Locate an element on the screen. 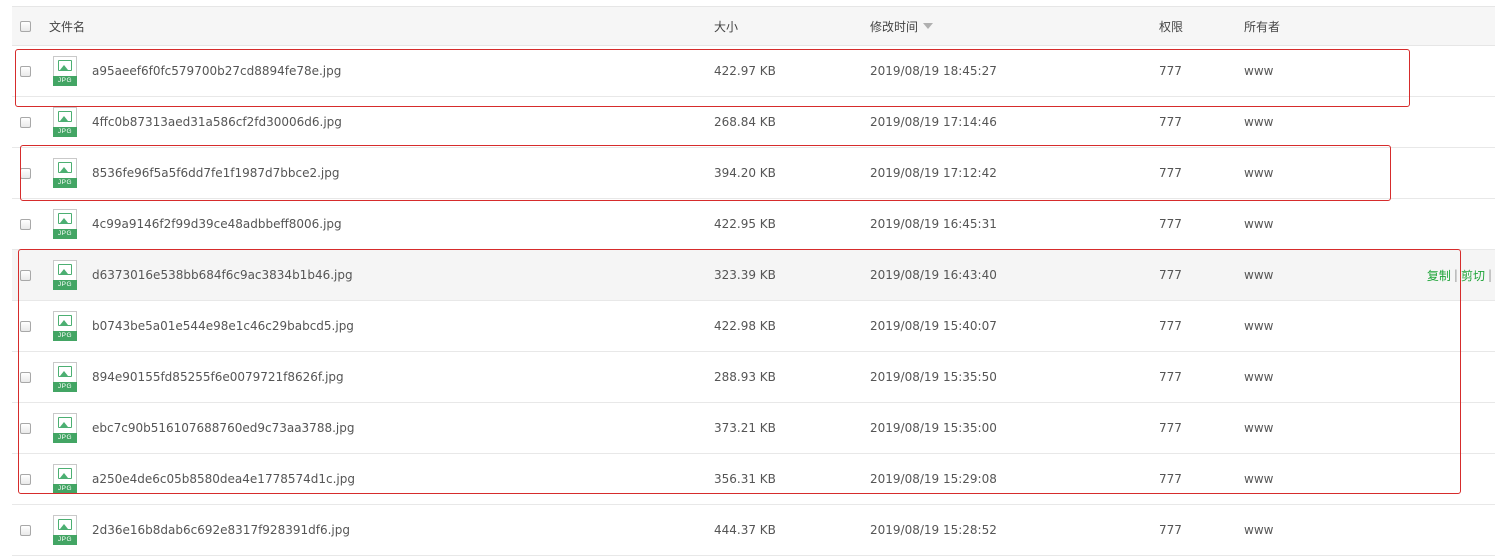  file-name-cell: JPG 2d36e16b8dab6c692e8317f928391df6.jpg is located at coordinates (199, 530).